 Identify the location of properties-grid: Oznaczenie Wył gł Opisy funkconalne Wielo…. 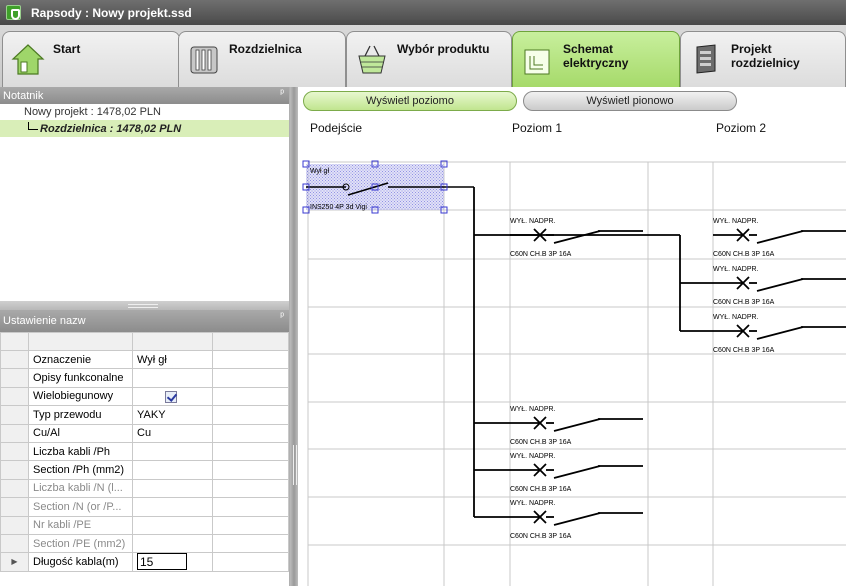
(144, 452).